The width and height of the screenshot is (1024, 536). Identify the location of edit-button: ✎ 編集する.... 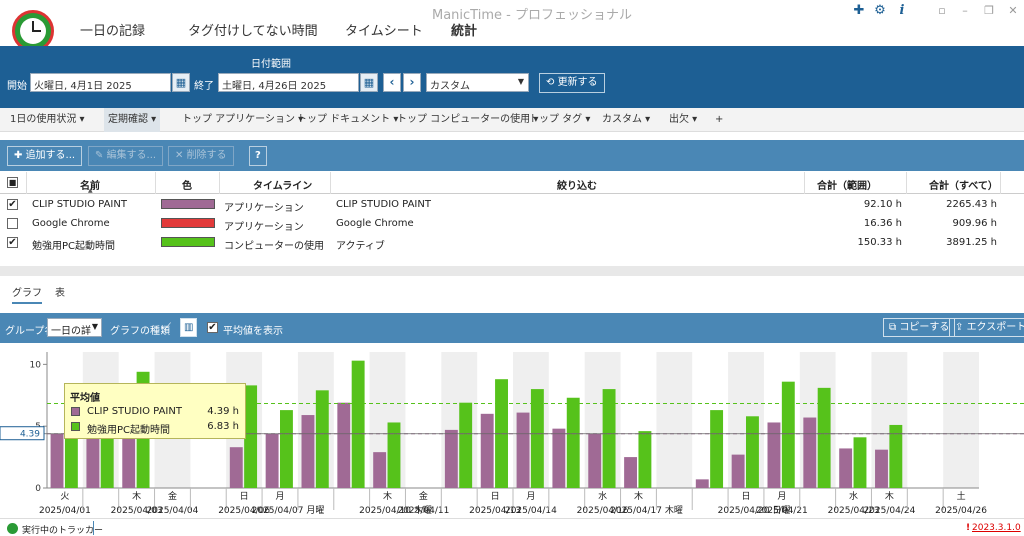
(126, 156).